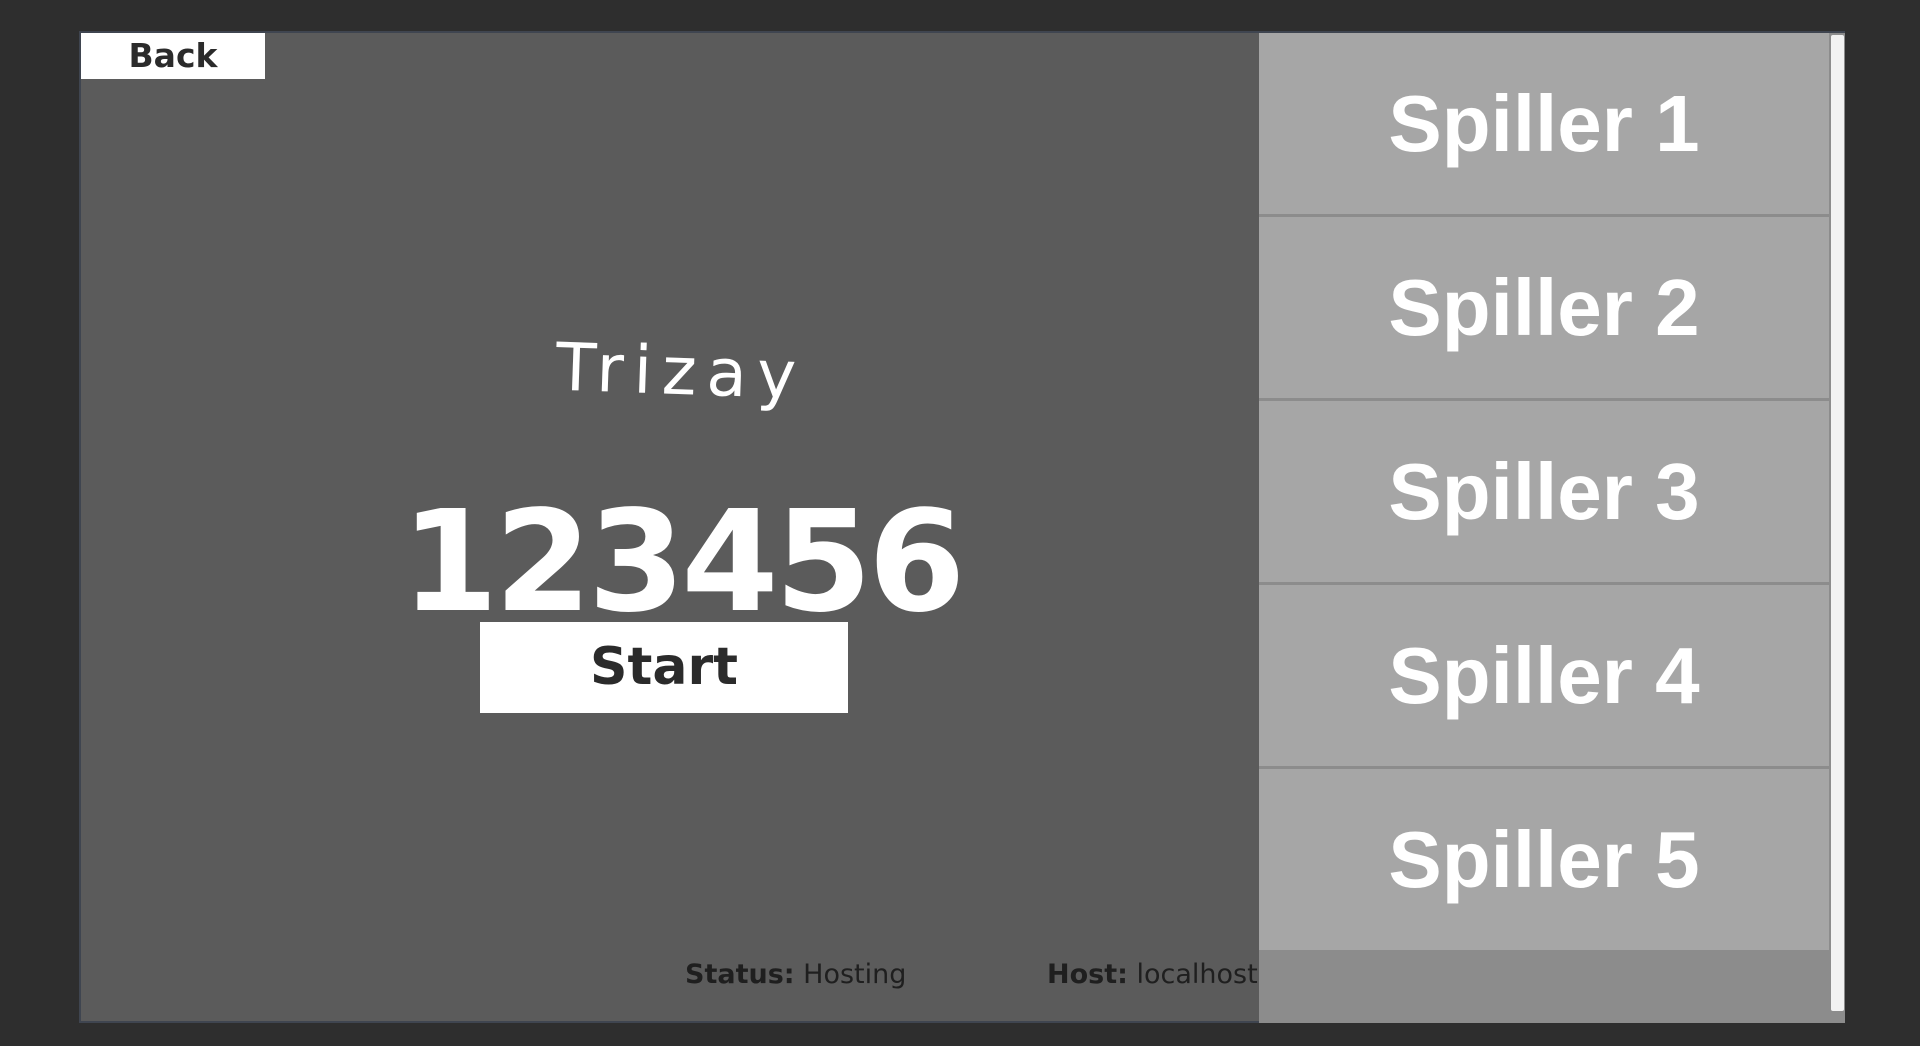  What do you see at coordinates (795, 974) in the screenshot?
I see `status-indicator: Status: Hosting` at bounding box center [795, 974].